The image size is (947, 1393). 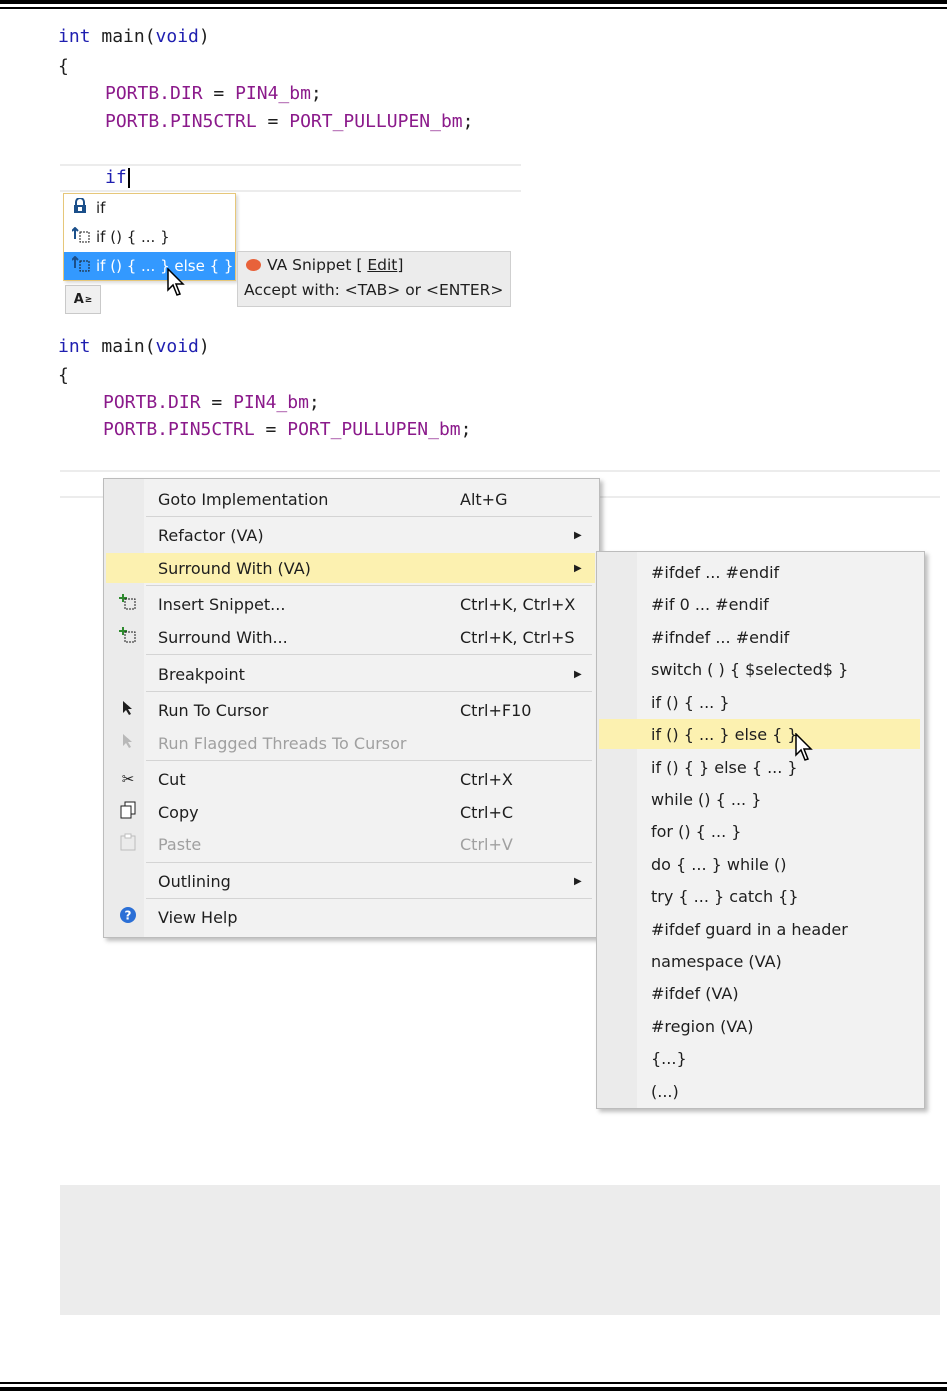 What do you see at coordinates (88, 299) in the screenshot?
I see `filter-arrow-icon: ≥` at bounding box center [88, 299].